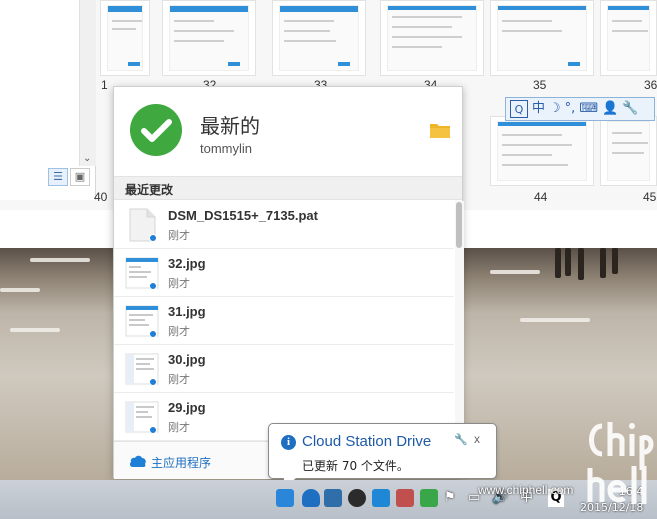 The width and height of the screenshot is (657, 519). Describe the element at coordinates (187, 311) in the screenshot. I see `file-name: 31.jpg` at that location.